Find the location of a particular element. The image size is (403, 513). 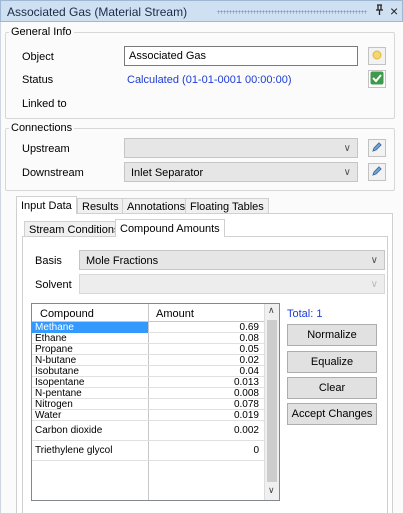

upstream-select: ∨ is located at coordinates (241, 148).